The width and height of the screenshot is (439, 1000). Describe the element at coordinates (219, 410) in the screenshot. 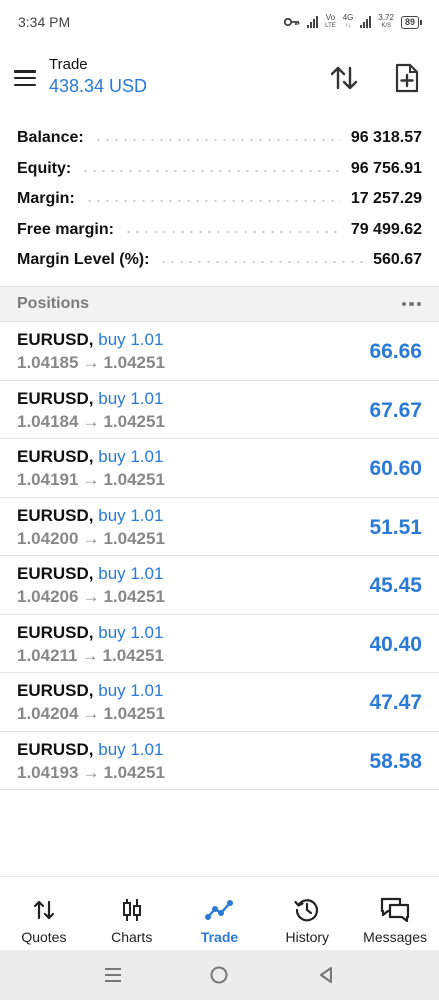

I see `position-row: EURUSD, buy 1.01 1.04184 → 1.04251 67.67` at that location.